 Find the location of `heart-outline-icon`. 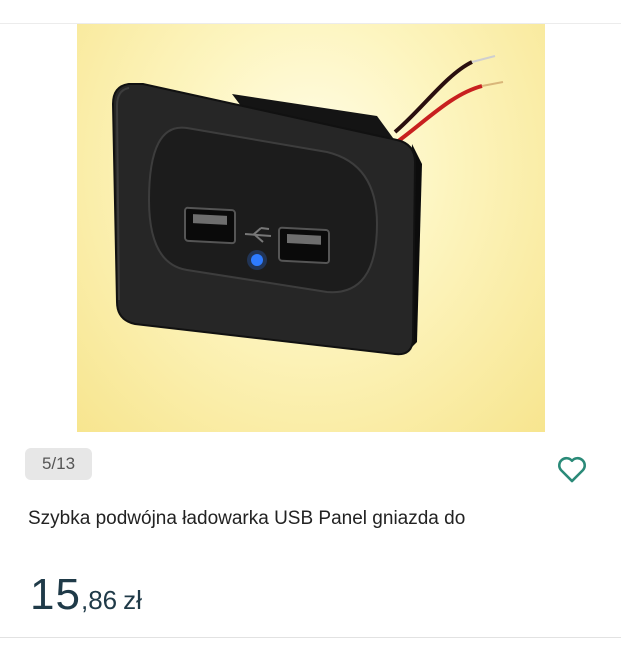

heart-outline-icon is located at coordinates (572, 469).